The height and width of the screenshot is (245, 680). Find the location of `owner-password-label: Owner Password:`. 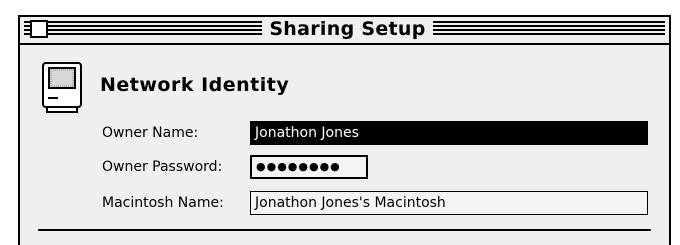

owner-password-label: Owner Password: is located at coordinates (162, 167).